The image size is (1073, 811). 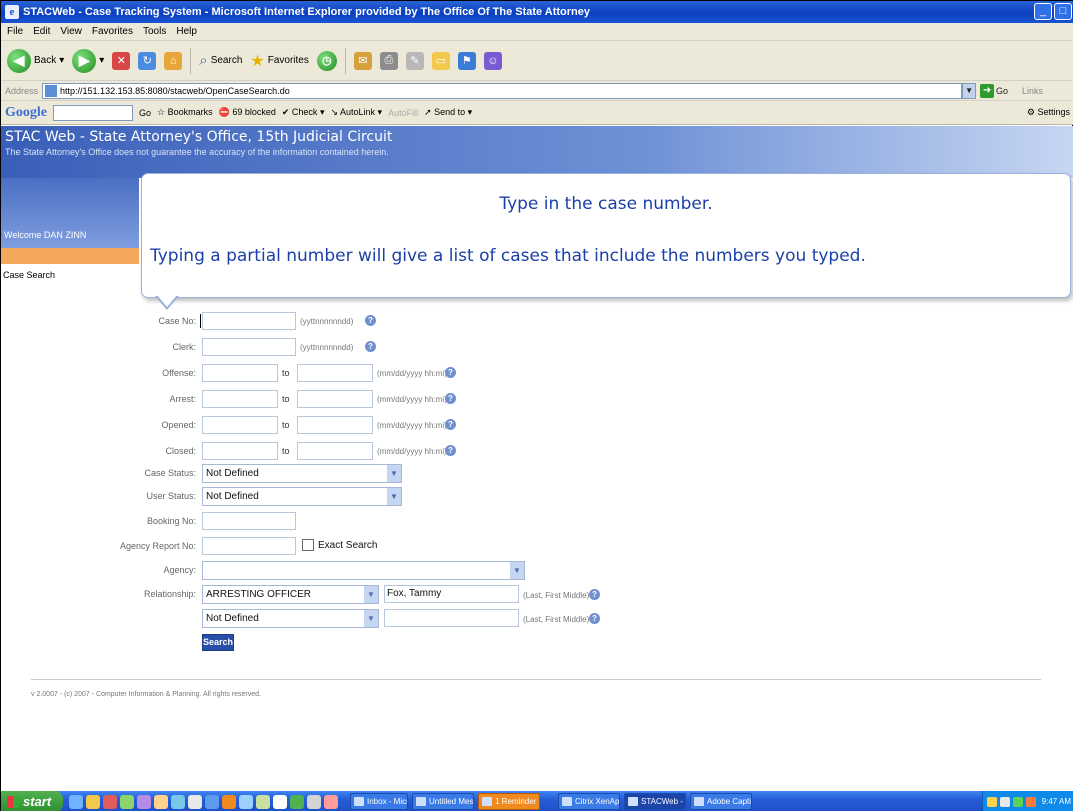 I want to click on task-reminder: 1 Reminder, so click(x=509, y=801).